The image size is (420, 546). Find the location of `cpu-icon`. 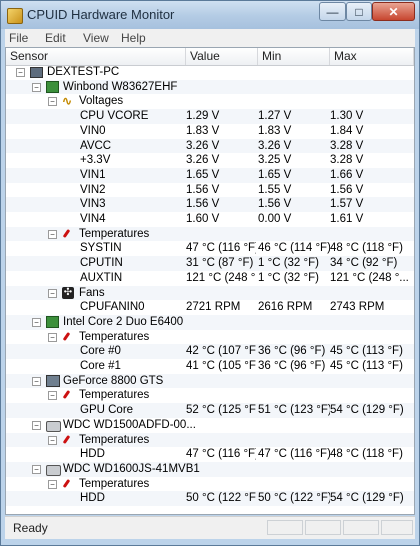

cpu-icon is located at coordinates (52, 321).